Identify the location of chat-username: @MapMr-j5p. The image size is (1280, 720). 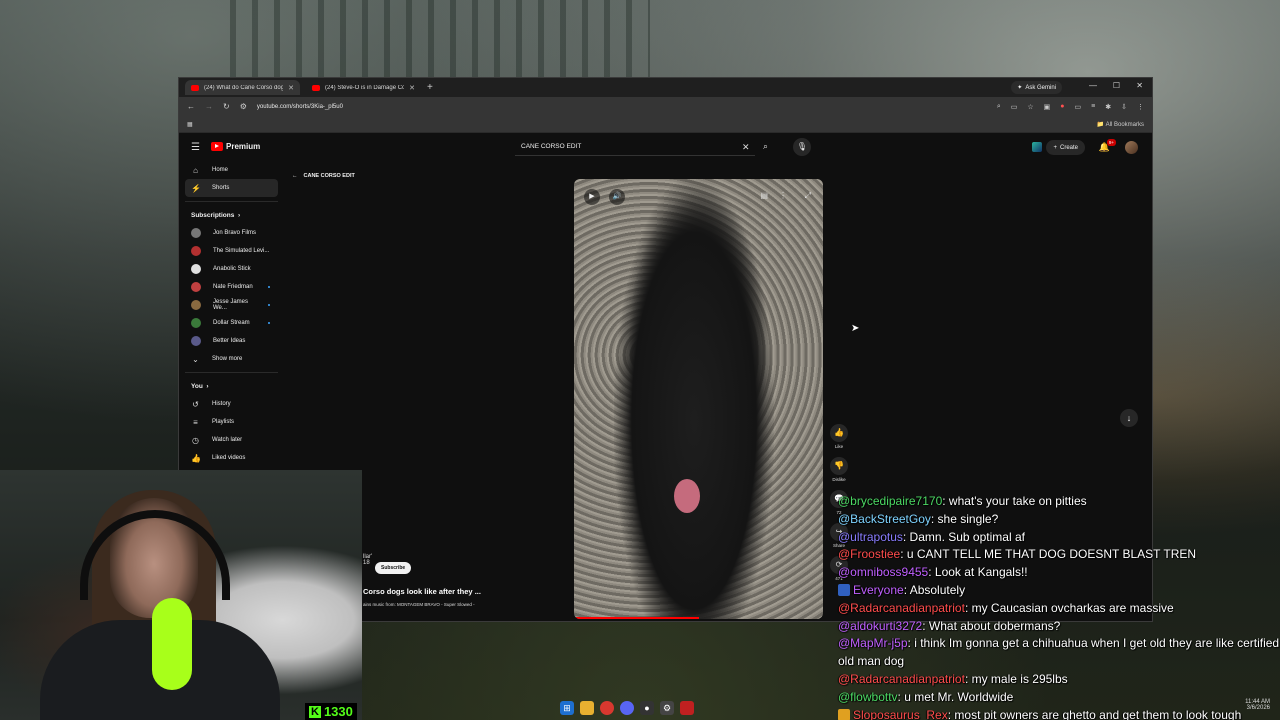
(873, 643).